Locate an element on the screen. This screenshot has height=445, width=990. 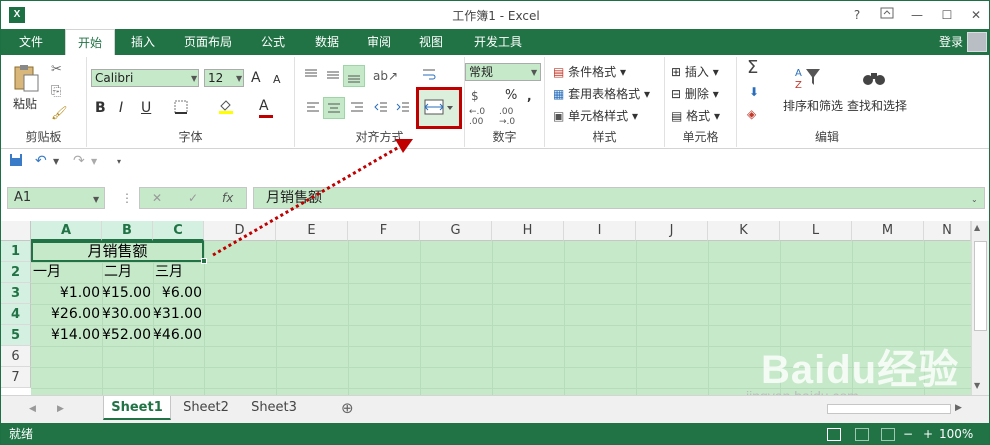
status-ready: 就绪 is located at coordinates (21, 434).